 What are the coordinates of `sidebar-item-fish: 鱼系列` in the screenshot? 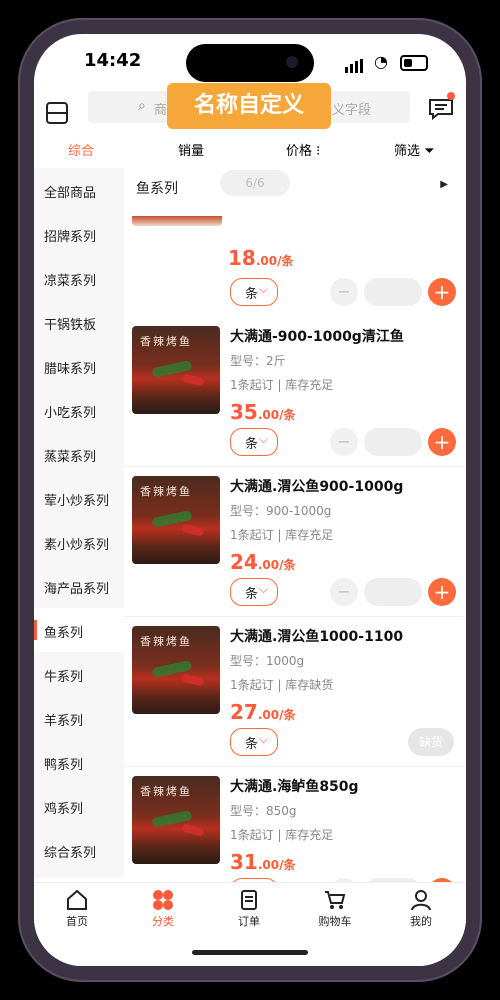 It's located at (79, 630).